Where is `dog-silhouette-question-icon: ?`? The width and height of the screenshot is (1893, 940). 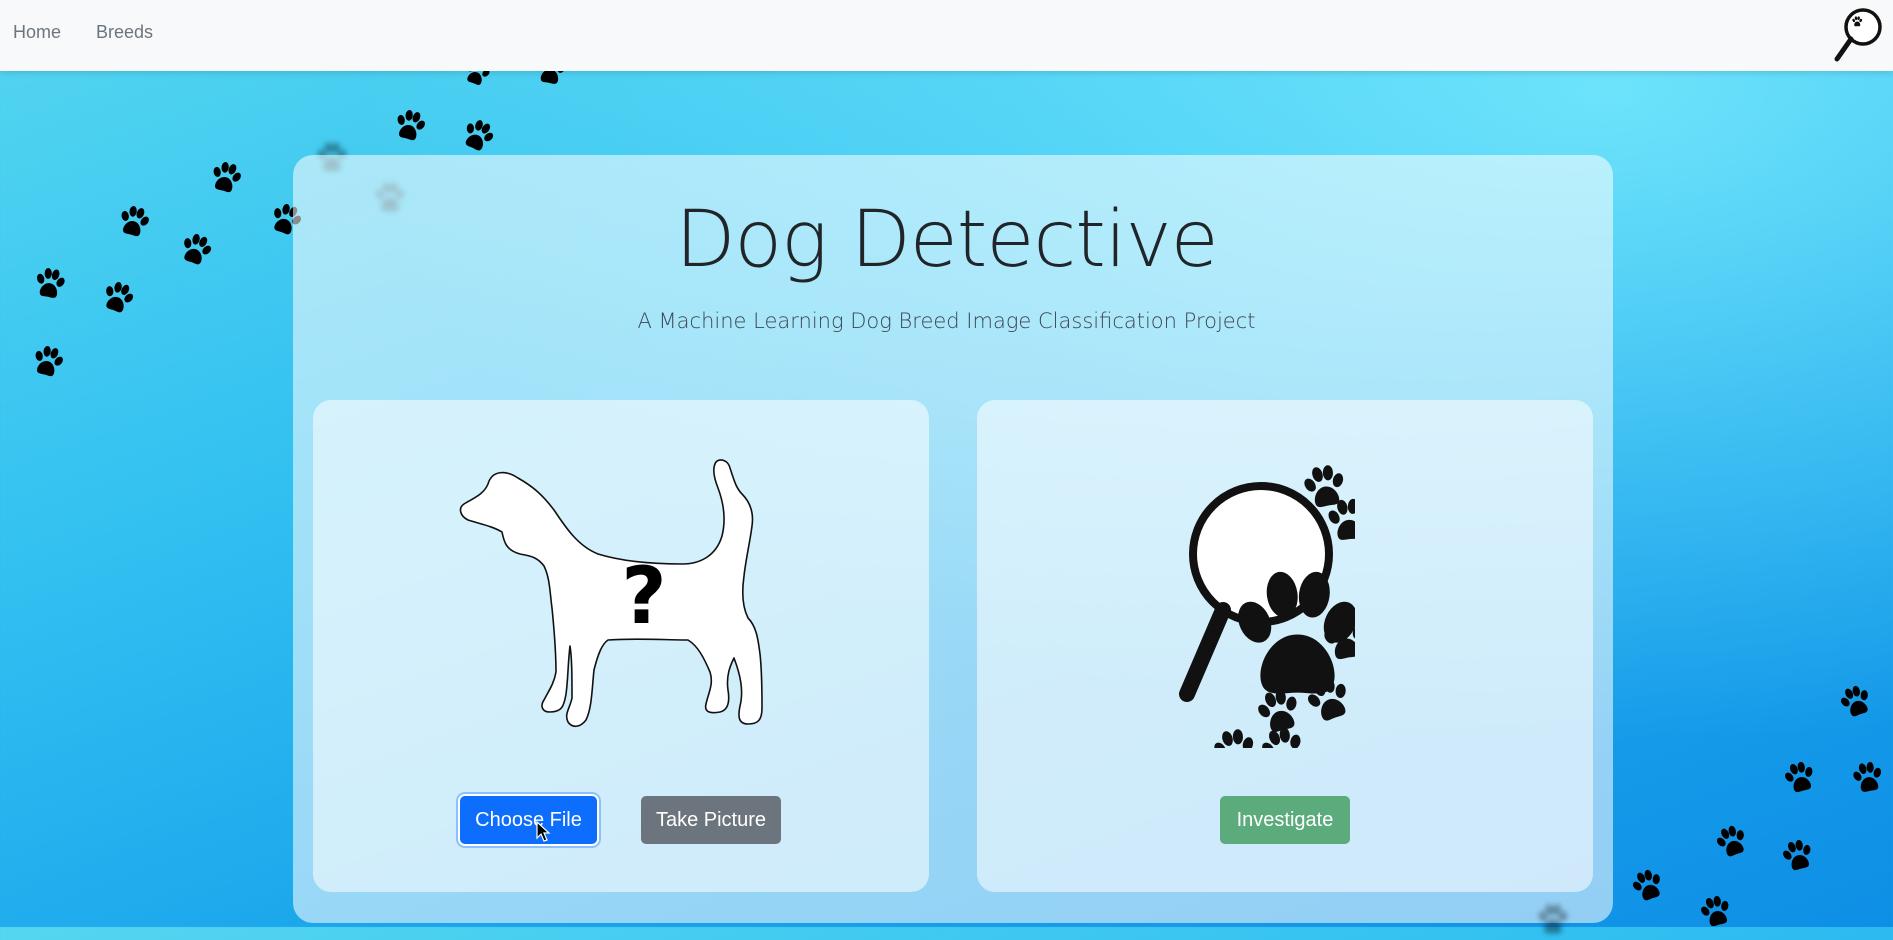 dog-silhouette-question-icon: ? is located at coordinates (611, 593).